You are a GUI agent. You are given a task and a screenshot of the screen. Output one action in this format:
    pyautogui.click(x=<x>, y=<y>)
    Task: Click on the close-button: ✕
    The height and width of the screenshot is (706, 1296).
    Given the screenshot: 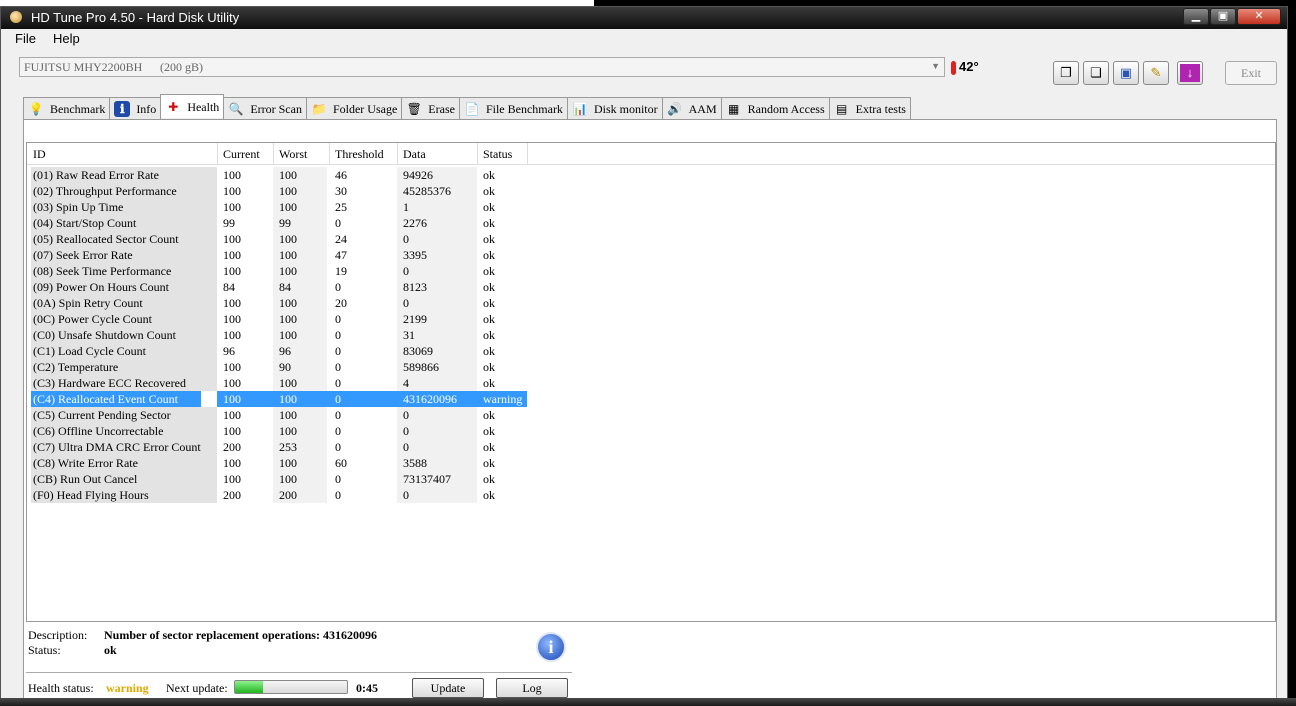 What is the action you would take?
    pyautogui.click(x=1259, y=16)
    